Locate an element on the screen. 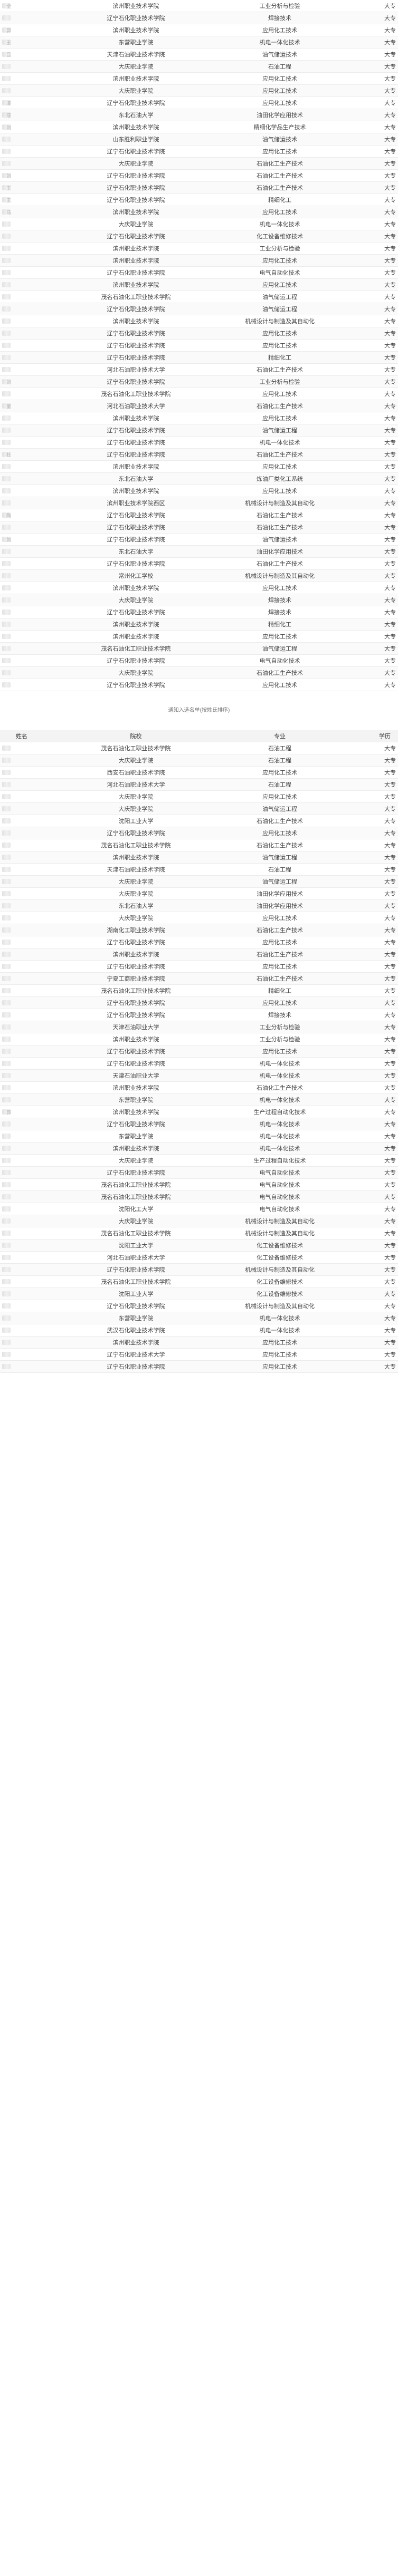 This screenshot has width=398, height=2576. major-cell: 机械设计与制造及其自动化 is located at coordinates (280, 575).